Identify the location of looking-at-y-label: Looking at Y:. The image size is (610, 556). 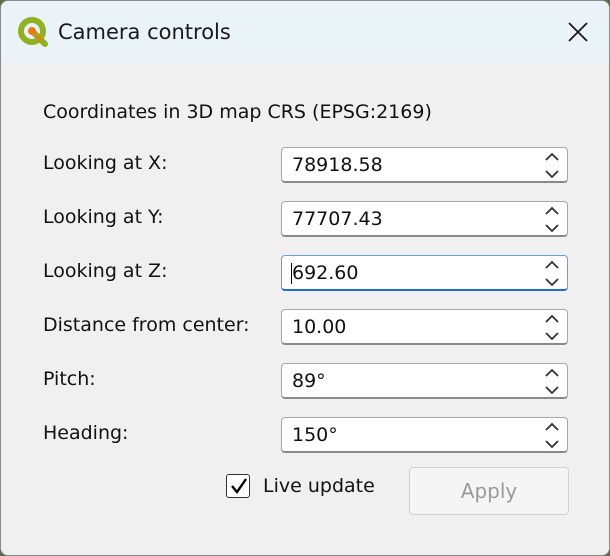
(103, 217).